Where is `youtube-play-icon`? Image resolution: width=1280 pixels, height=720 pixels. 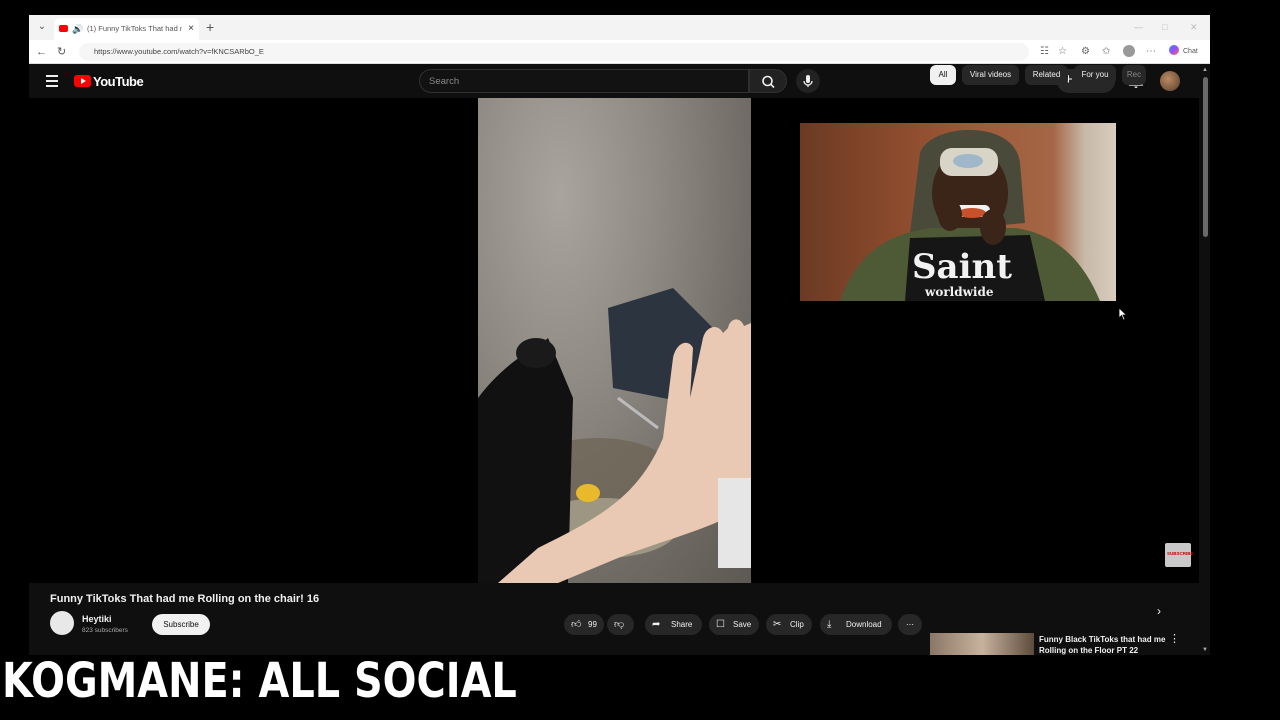
youtube-play-icon is located at coordinates (82, 81).